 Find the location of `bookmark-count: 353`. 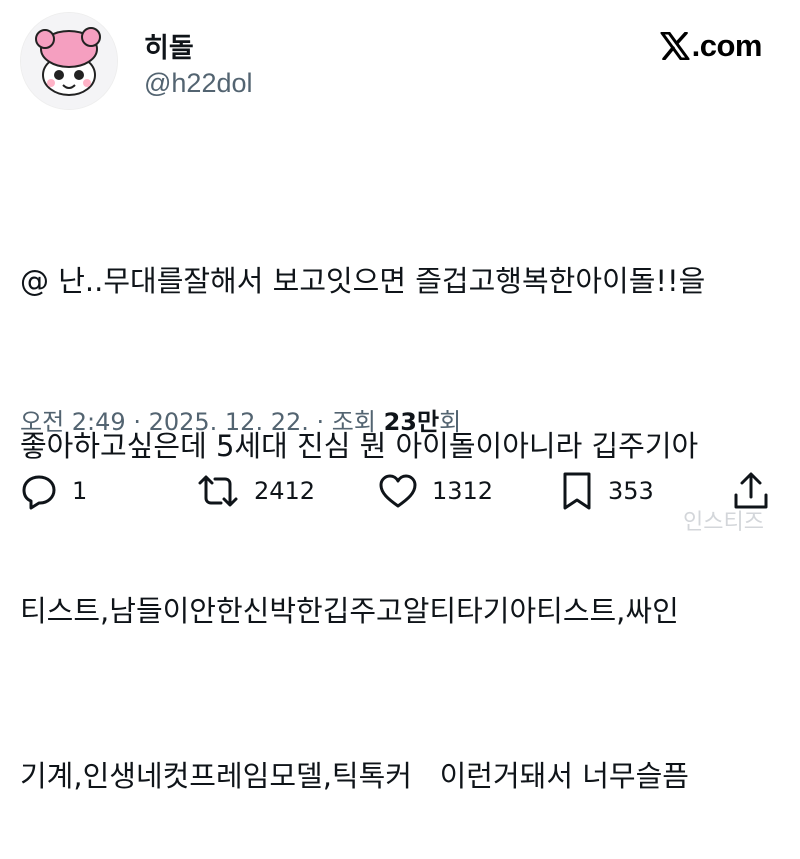

bookmark-count: 353 is located at coordinates (631, 491).